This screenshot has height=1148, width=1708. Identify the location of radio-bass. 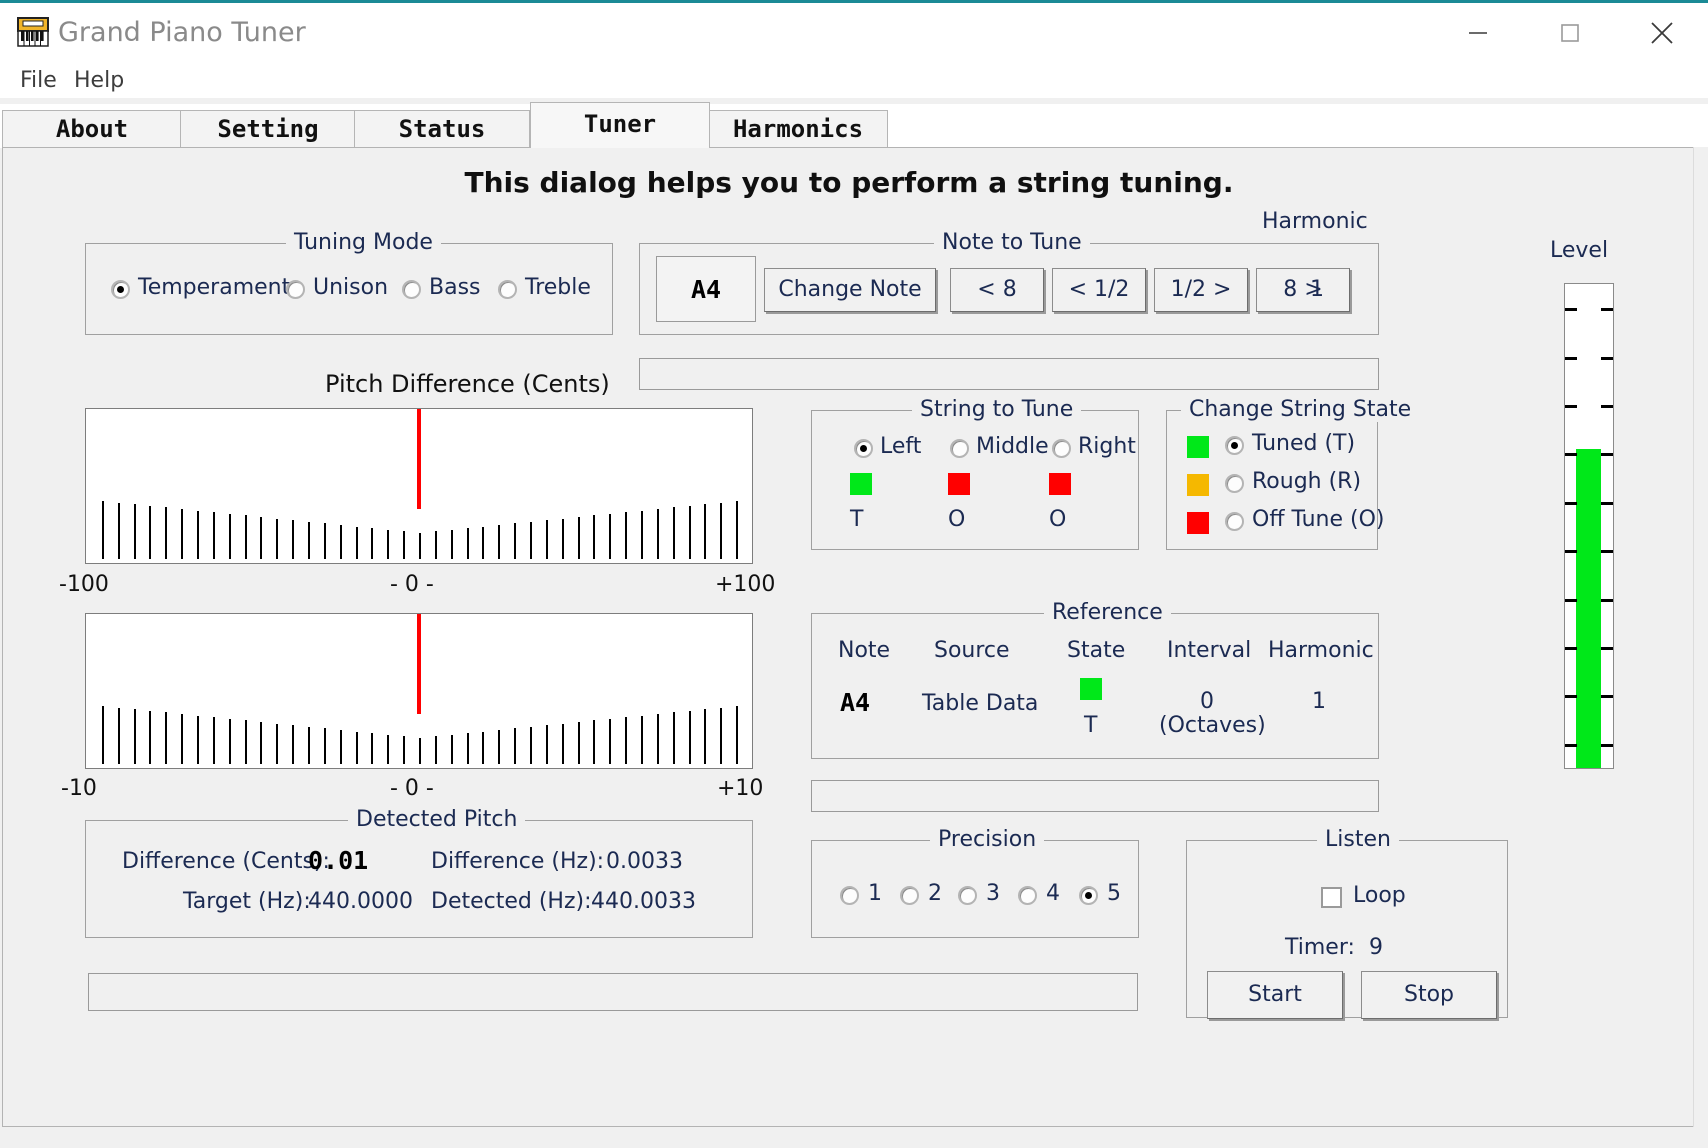
(411, 289).